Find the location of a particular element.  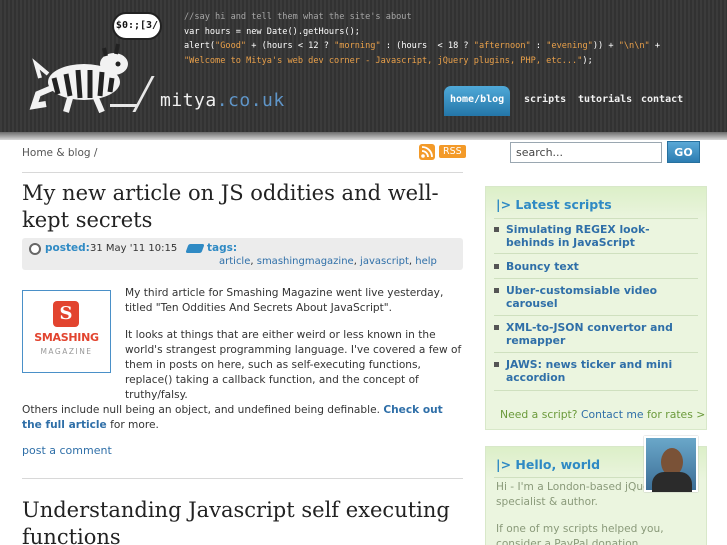

code-string: "afternoon" is located at coordinates (502, 46).